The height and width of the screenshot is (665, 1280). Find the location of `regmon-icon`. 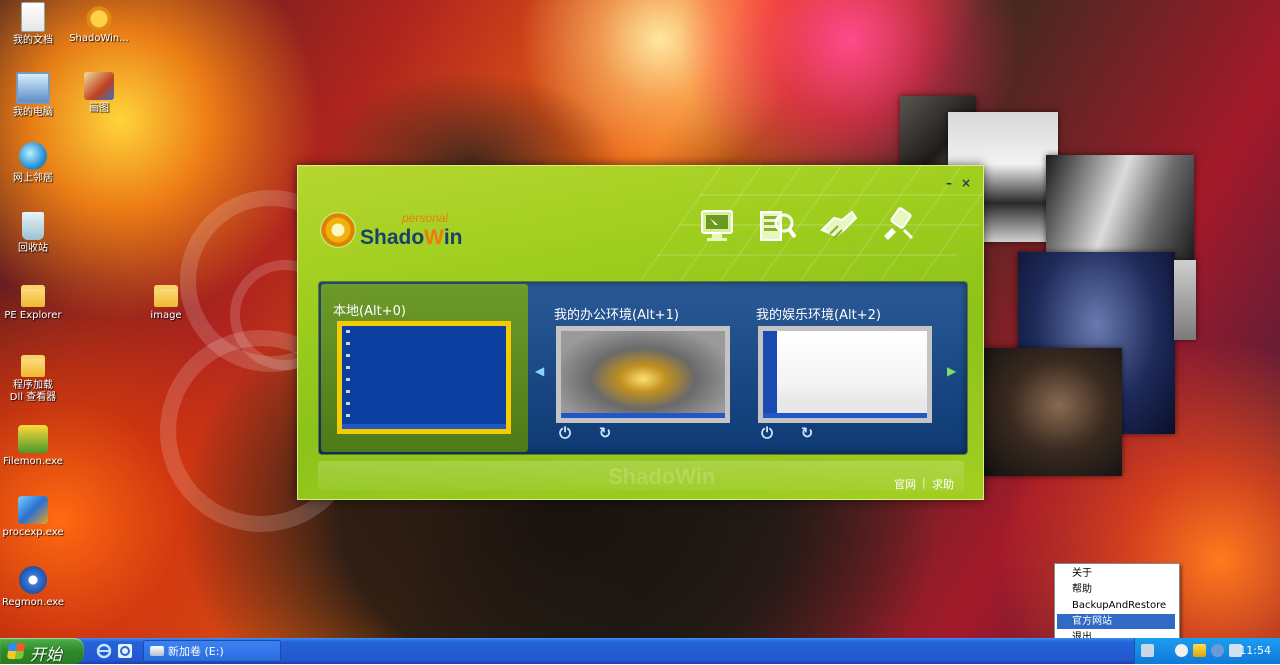

regmon-icon is located at coordinates (33, 580).